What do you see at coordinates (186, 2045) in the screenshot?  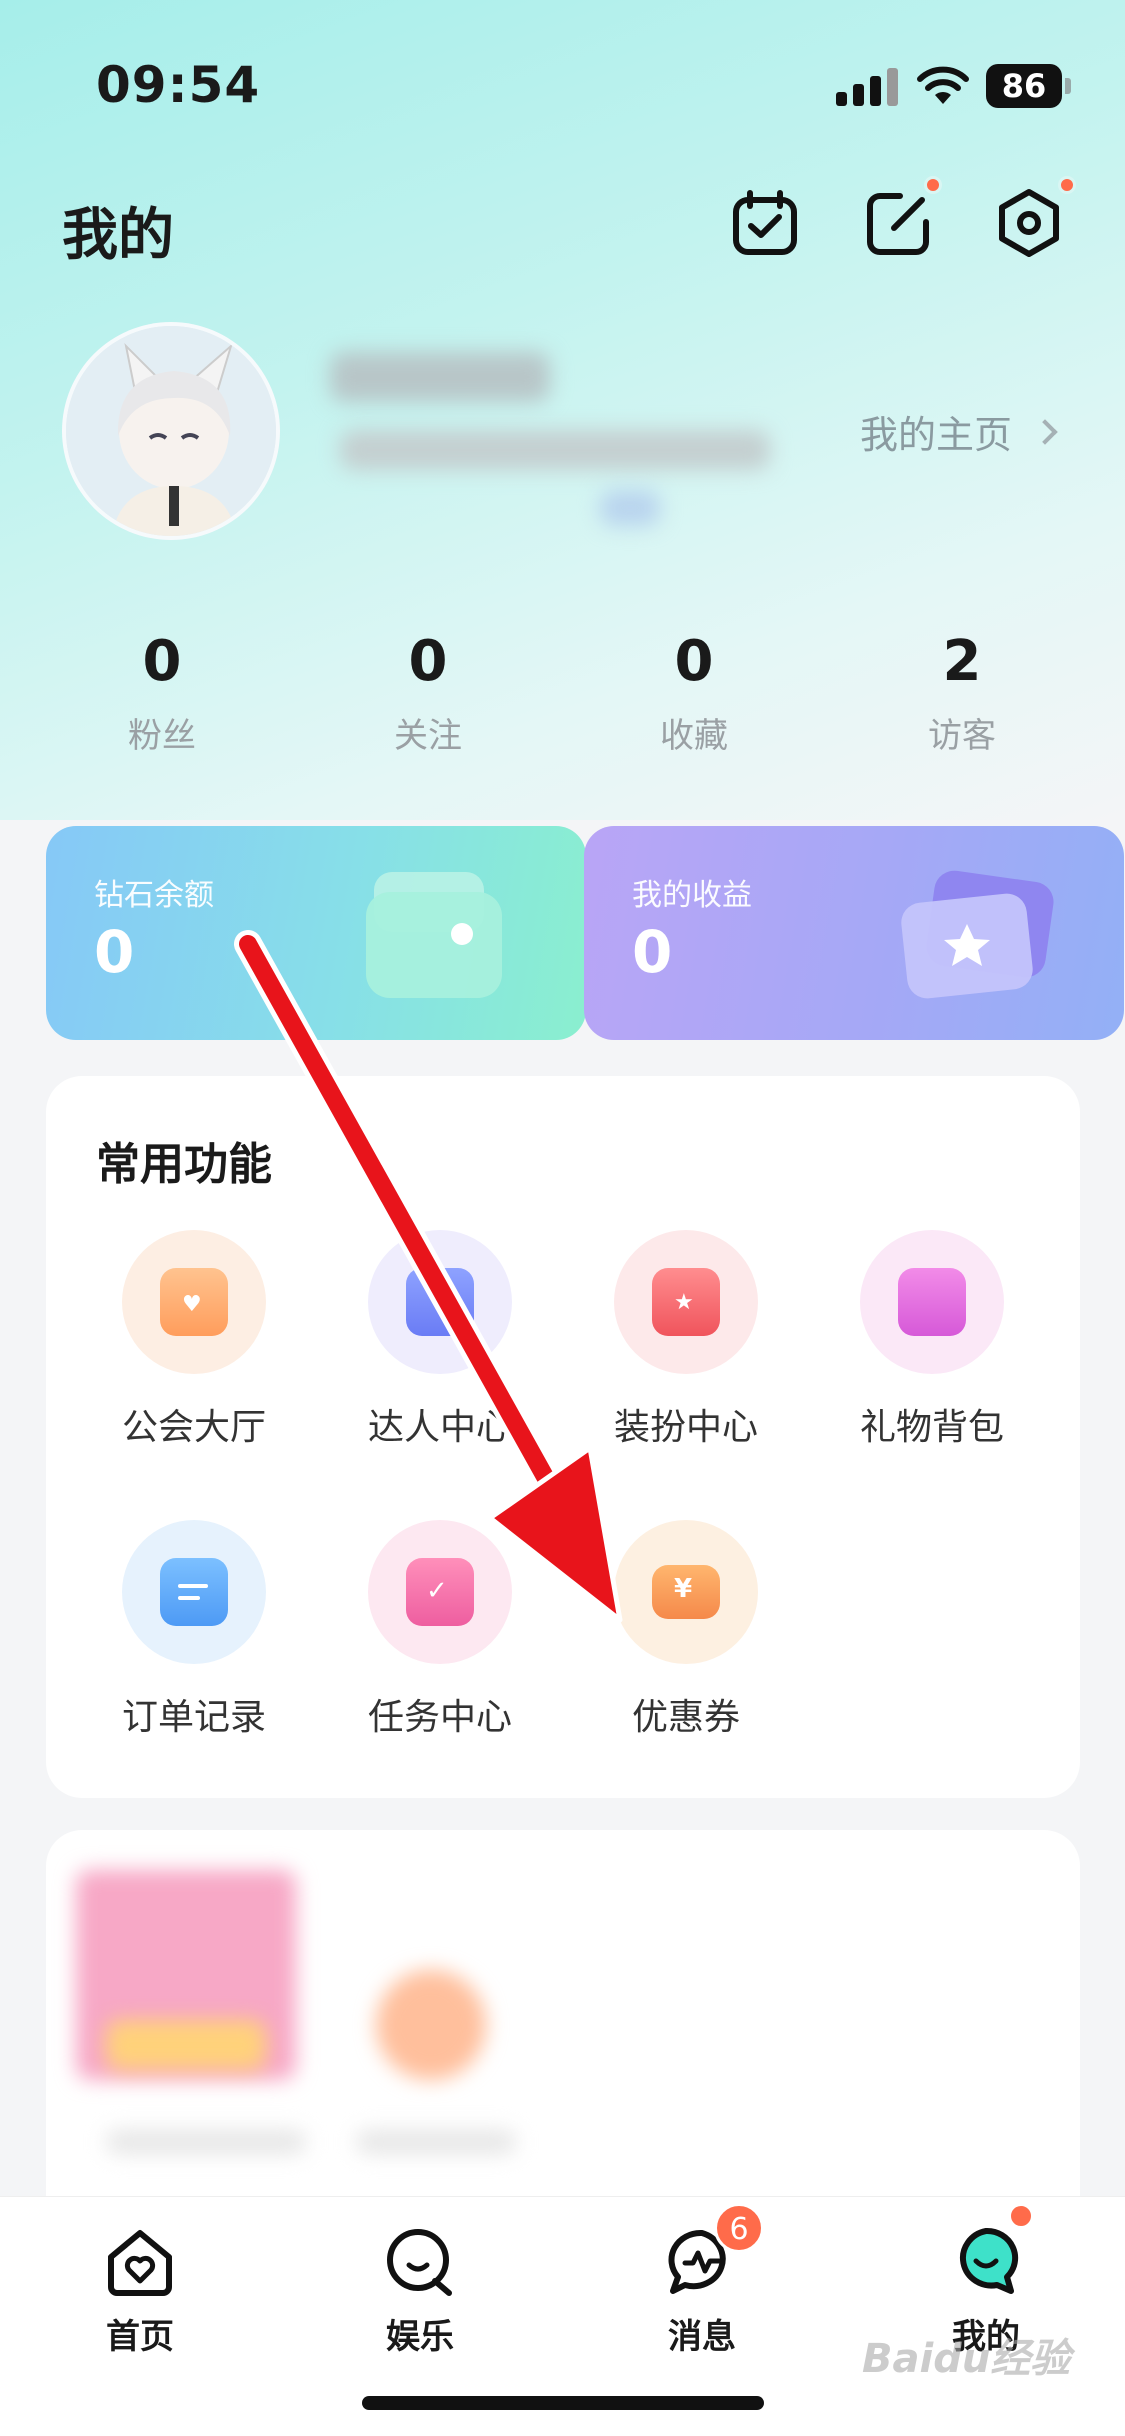 I see `blurred-banner-label` at bounding box center [186, 2045].